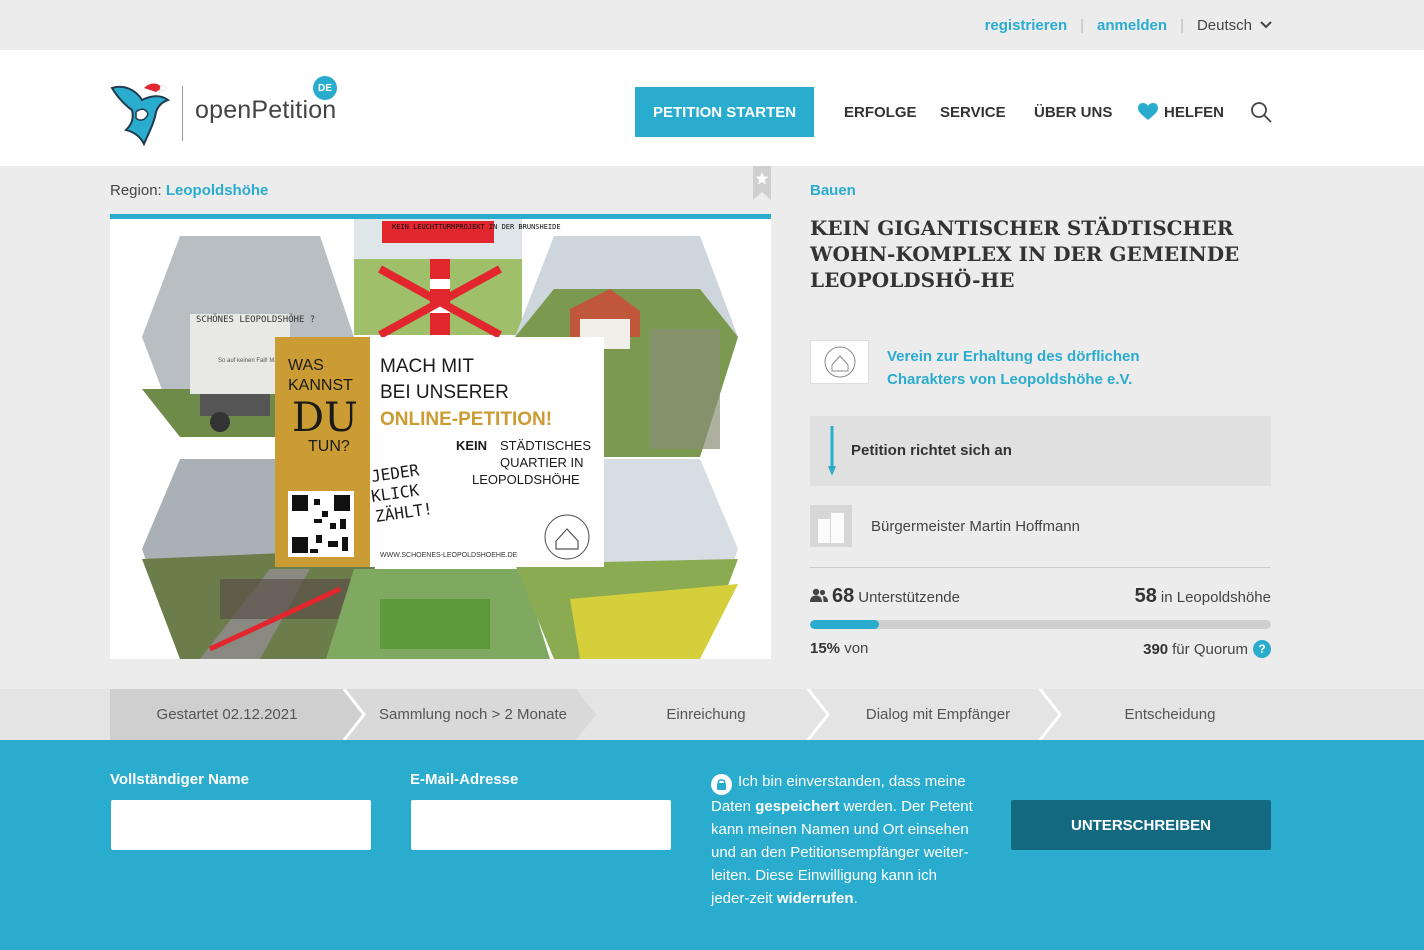 The width and height of the screenshot is (1424, 950). What do you see at coordinates (1040, 624) in the screenshot?
I see `progress-bar` at bounding box center [1040, 624].